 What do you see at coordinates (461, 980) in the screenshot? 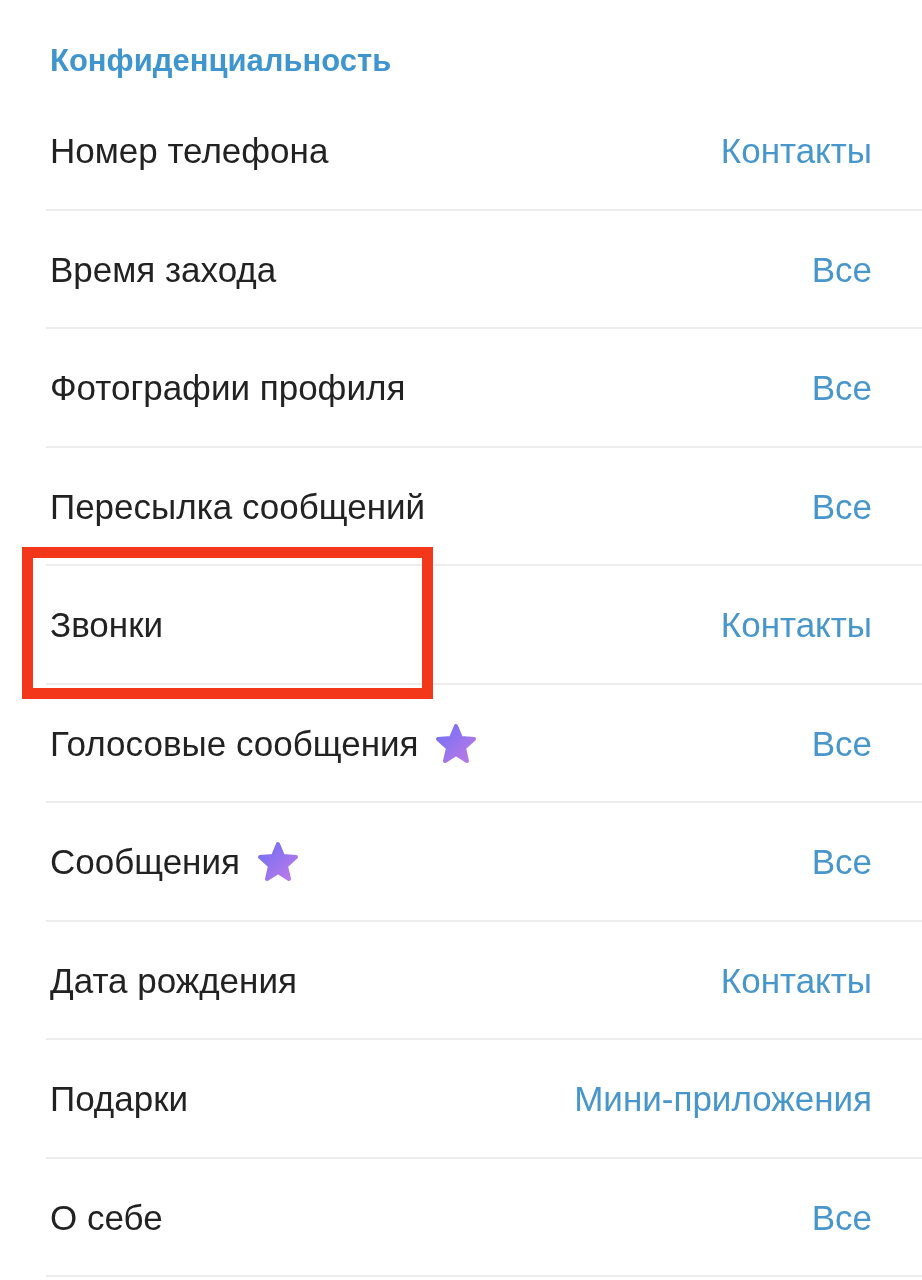
I see `settings-row: Дата рождения Контакты` at bounding box center [461, 980].